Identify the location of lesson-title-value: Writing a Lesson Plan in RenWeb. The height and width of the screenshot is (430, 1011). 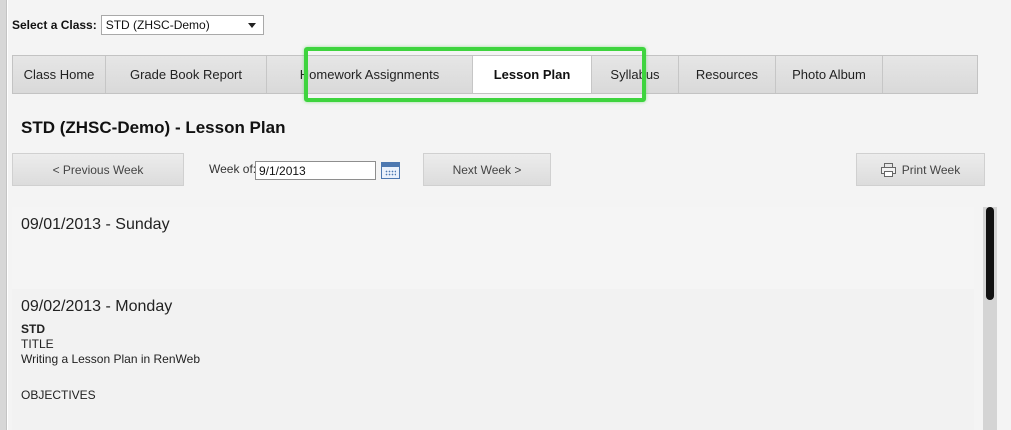
(110, 359).